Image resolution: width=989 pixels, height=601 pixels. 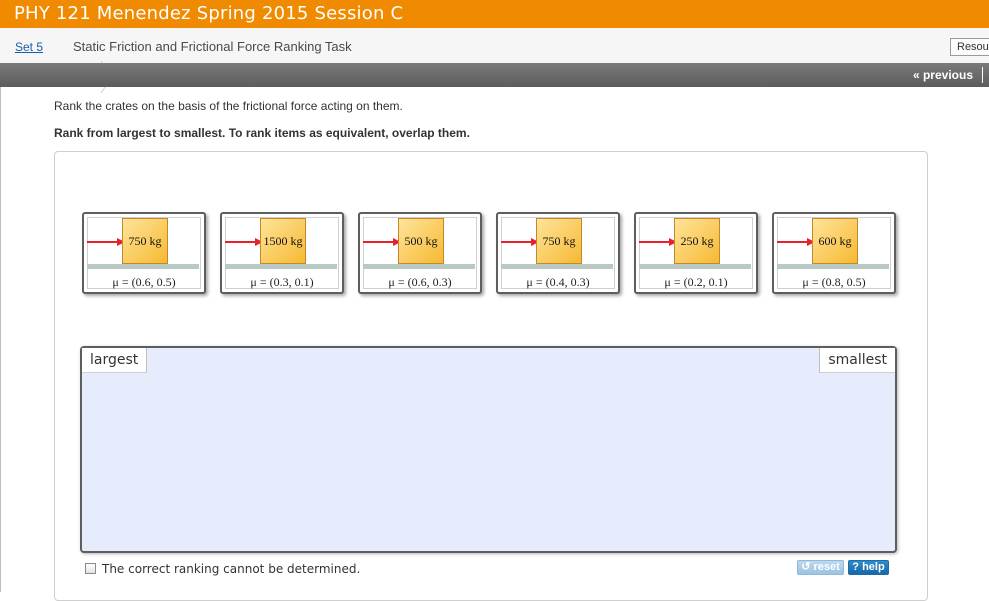 What do you see at coordinates (943, 75) in the screenshot?
I see `previous-link: « previous` at bounding box center [943, 75].